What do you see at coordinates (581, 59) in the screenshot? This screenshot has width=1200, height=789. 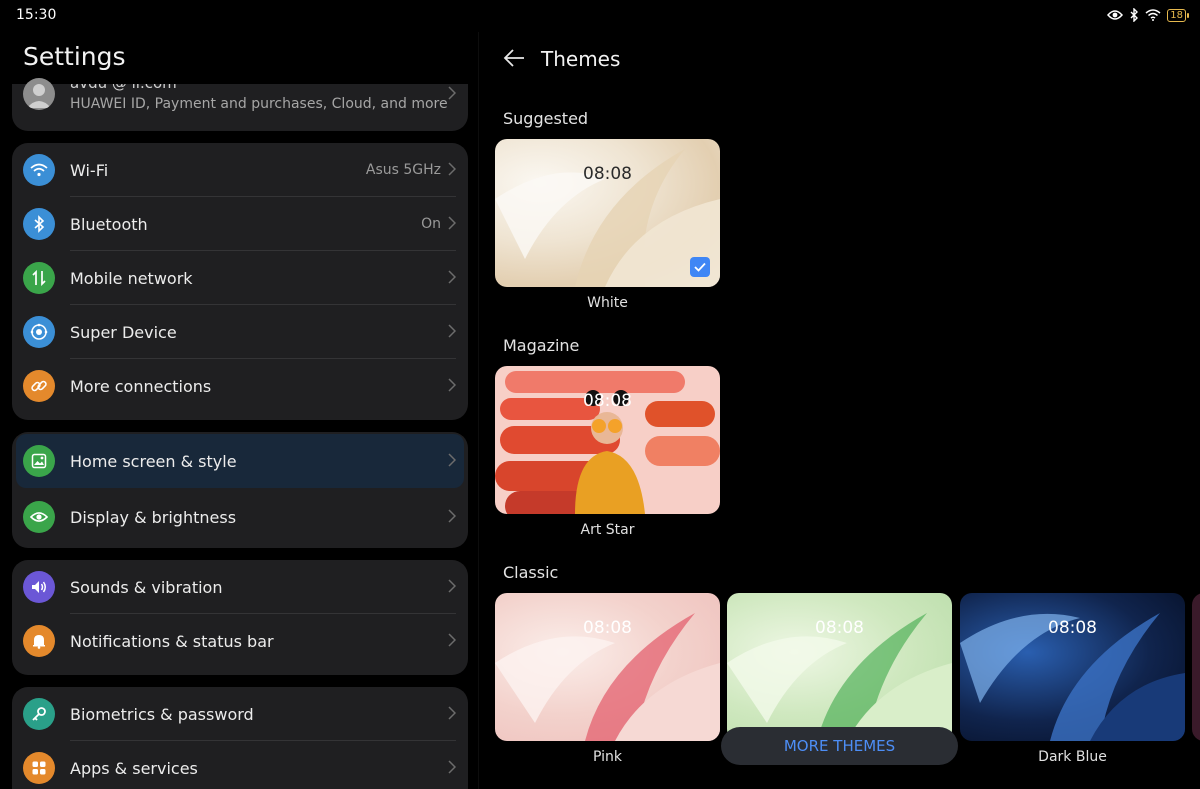 I see `themes-title: Themes` at bounding box center [581, 59].